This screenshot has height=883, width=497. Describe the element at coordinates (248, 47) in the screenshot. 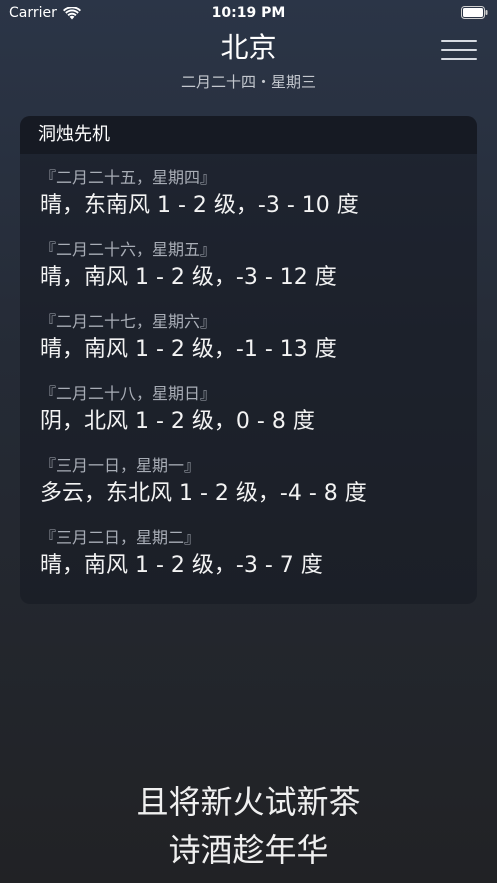

I see `city-title: 北京` at that location.